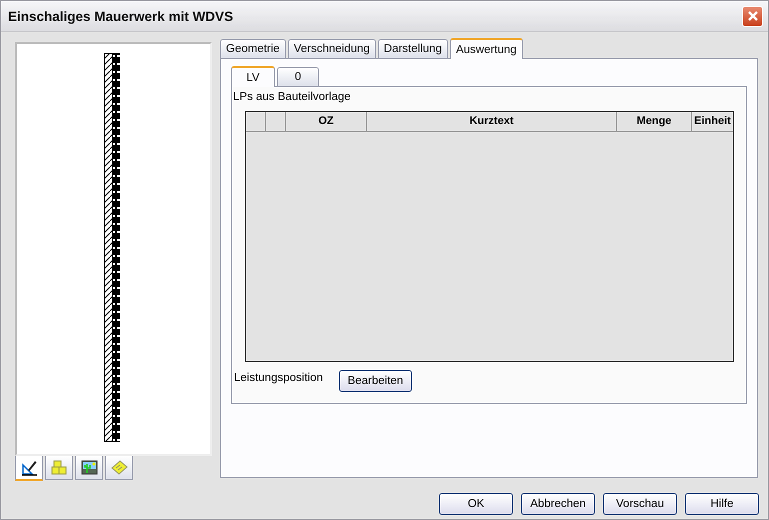 The image size is (769, 520). I want to click on landscape-icon, so click(89, 467).